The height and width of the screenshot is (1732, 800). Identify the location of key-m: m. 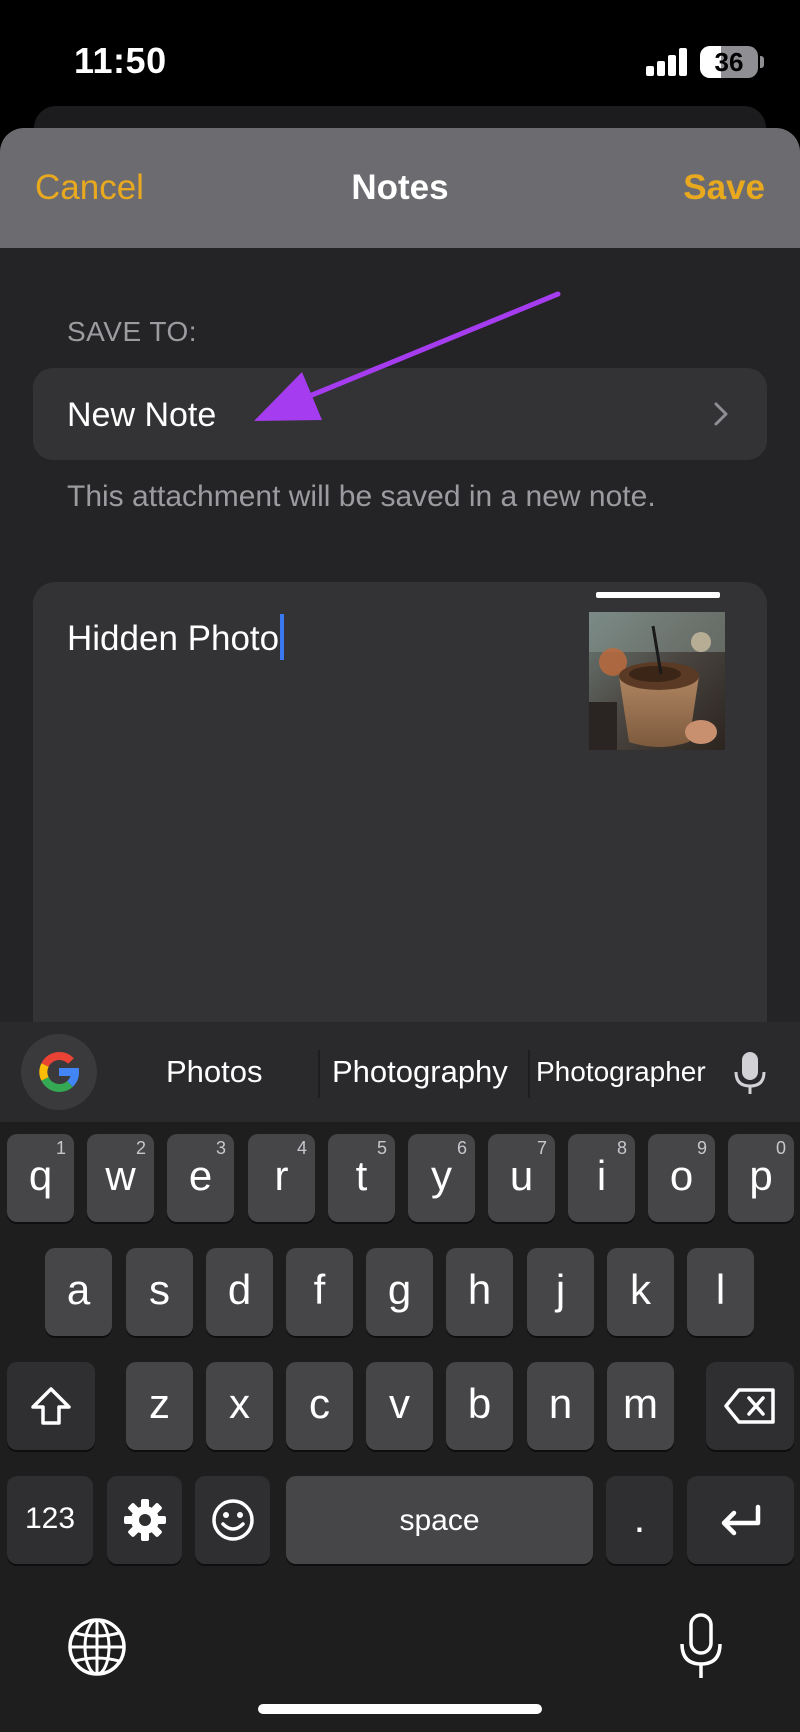
(640, 1406).